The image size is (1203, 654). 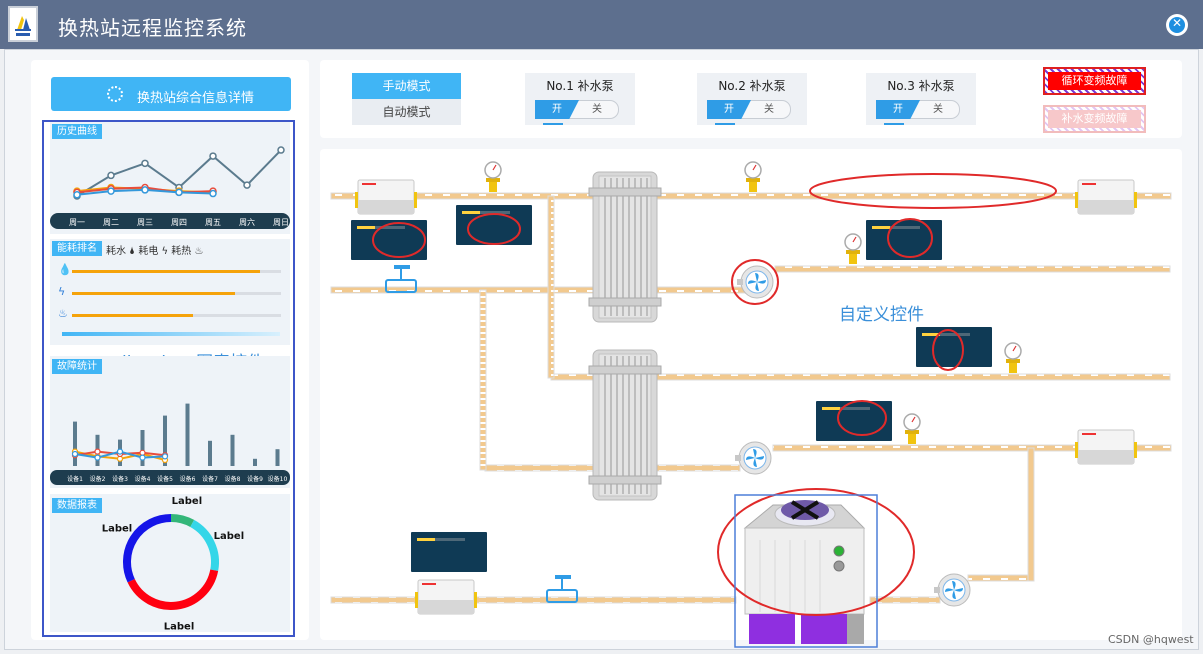 I want to click on annotation-custom-control: 自定义控件, so click(x=881, y=315).